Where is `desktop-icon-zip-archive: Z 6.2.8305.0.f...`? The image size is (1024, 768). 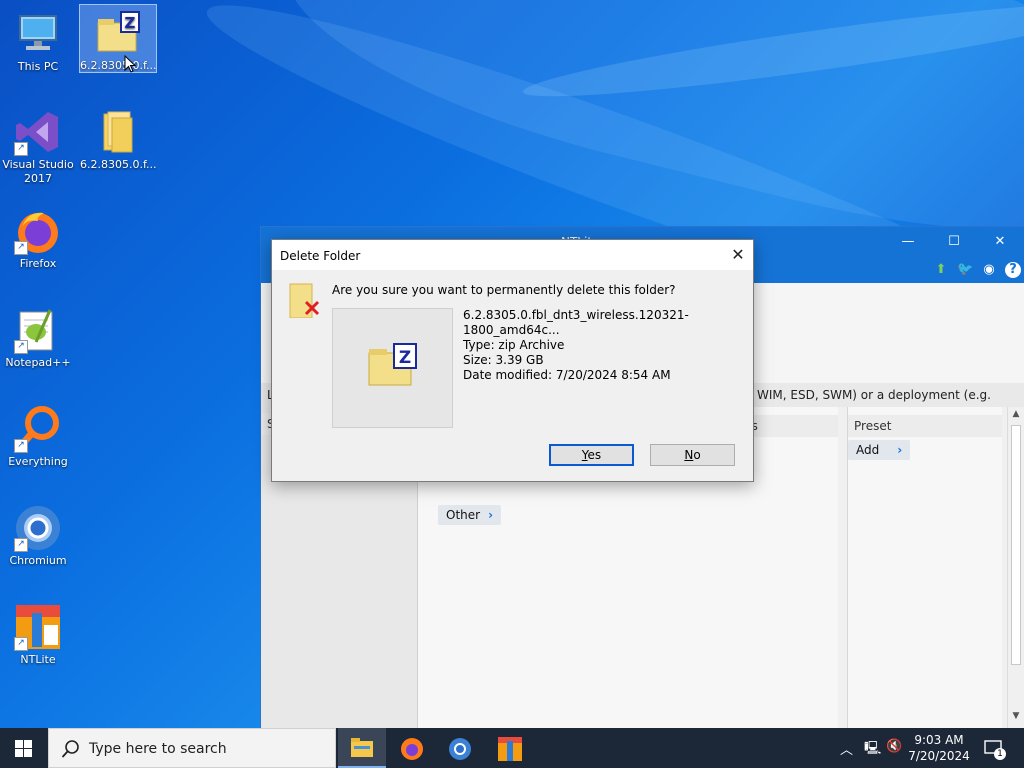 desktop-icon-zip-archive: Z 6.2.8305.0.f... is located at coordinates (118, 38).